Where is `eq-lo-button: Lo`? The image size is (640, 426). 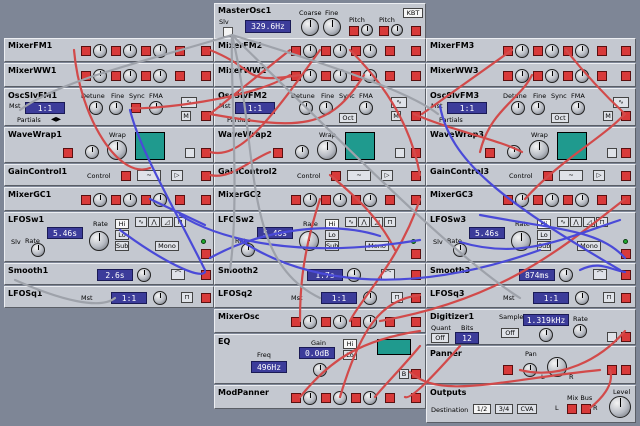
eq-lo-button: Lo is located at coordinates (350, 355).